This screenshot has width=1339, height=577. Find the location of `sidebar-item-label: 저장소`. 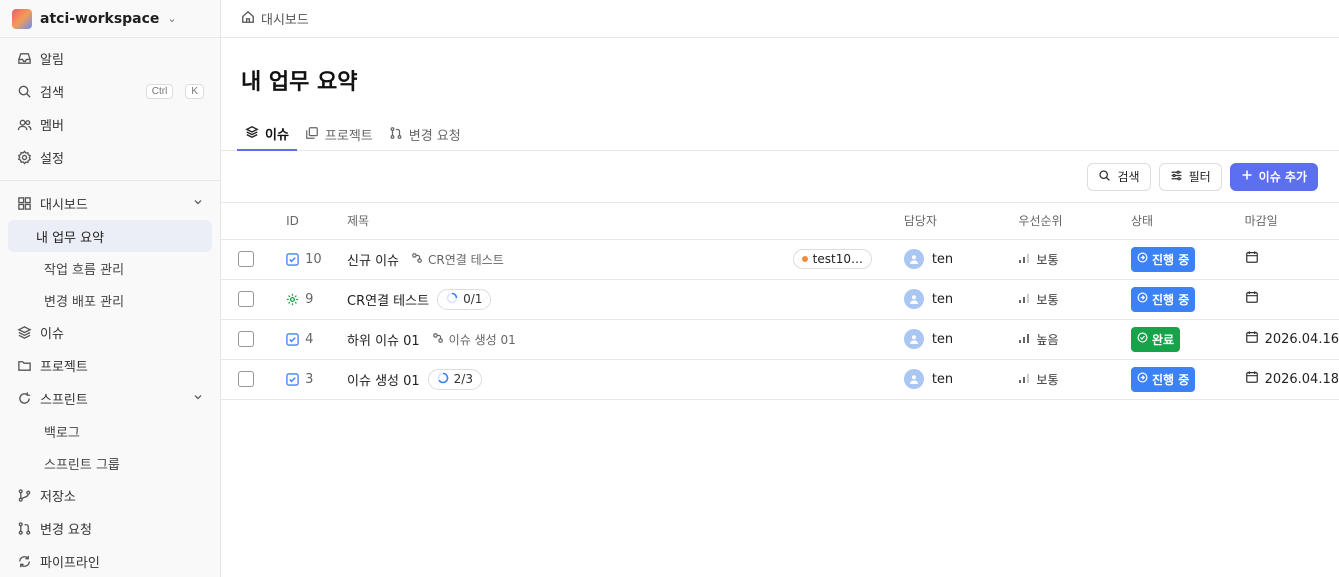

sidebar-item-label: 저장소 is located at coordinates (58, 497).